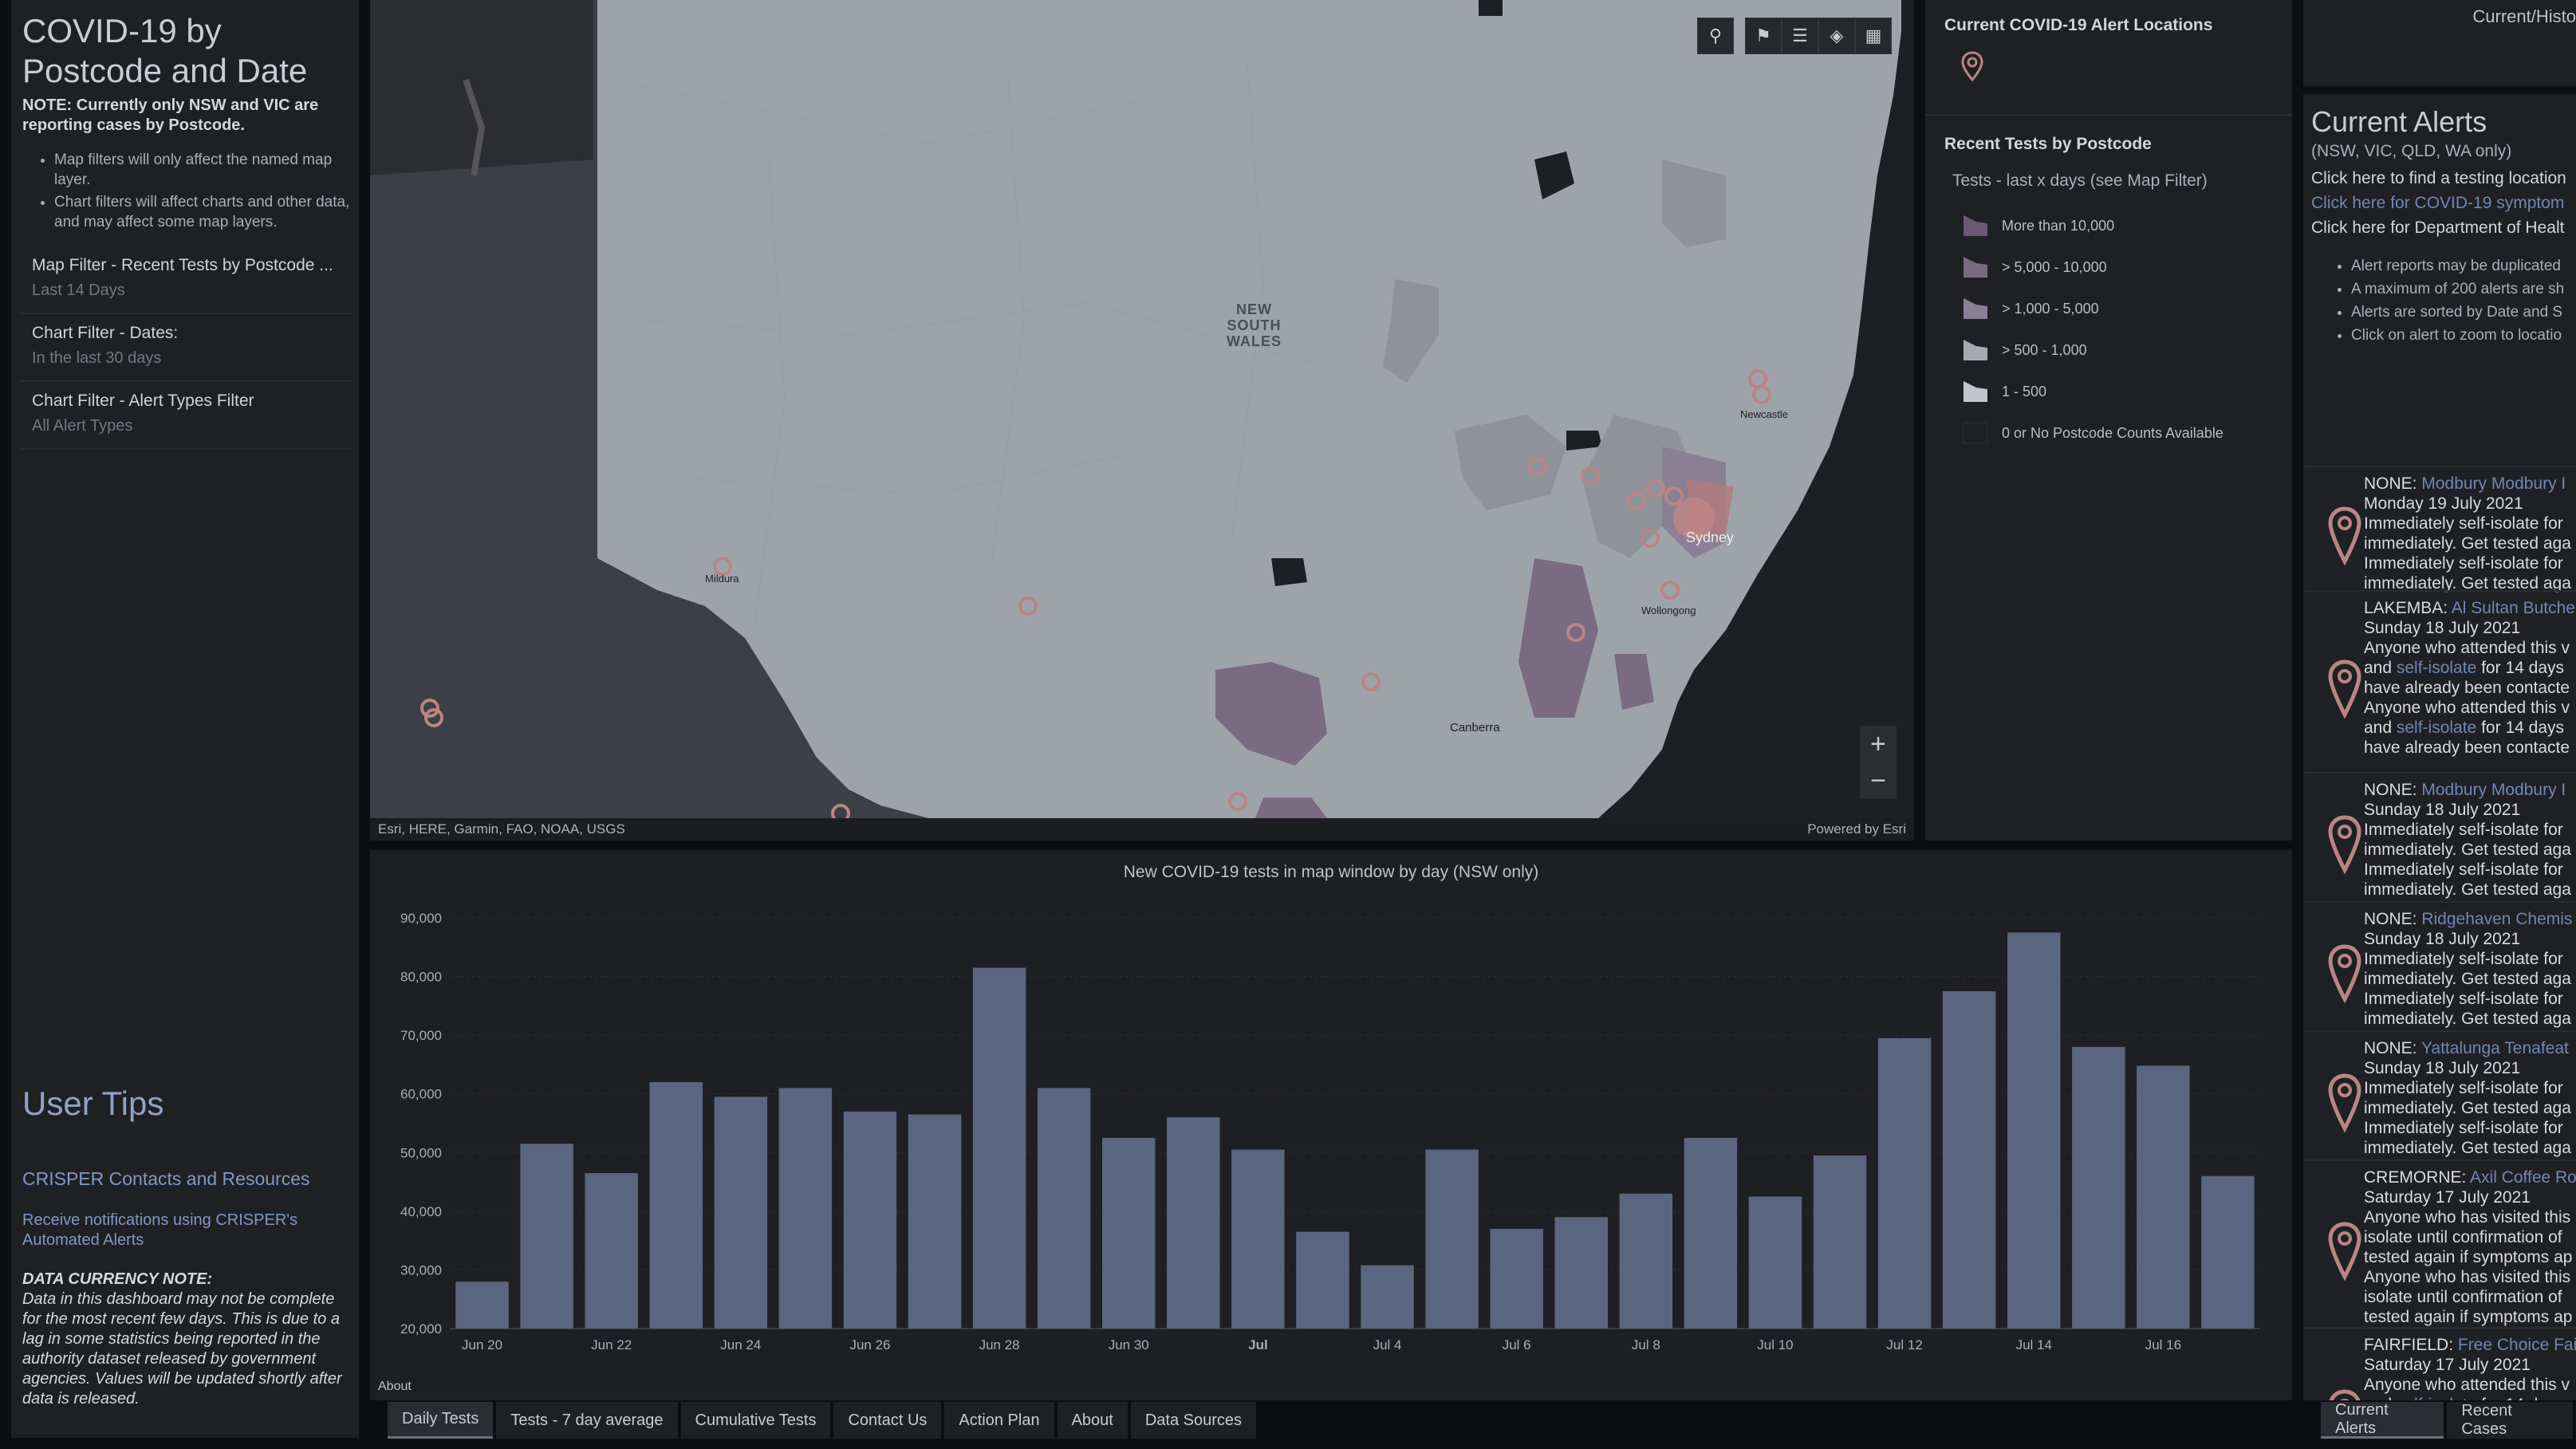 The height and width of the screenshot is (1449, 2576). What do you see at coordinates (1856, 829) in the screenshot?
I see `powered-by-esri: Powered by Esri` at bounding box center [1856, 829].